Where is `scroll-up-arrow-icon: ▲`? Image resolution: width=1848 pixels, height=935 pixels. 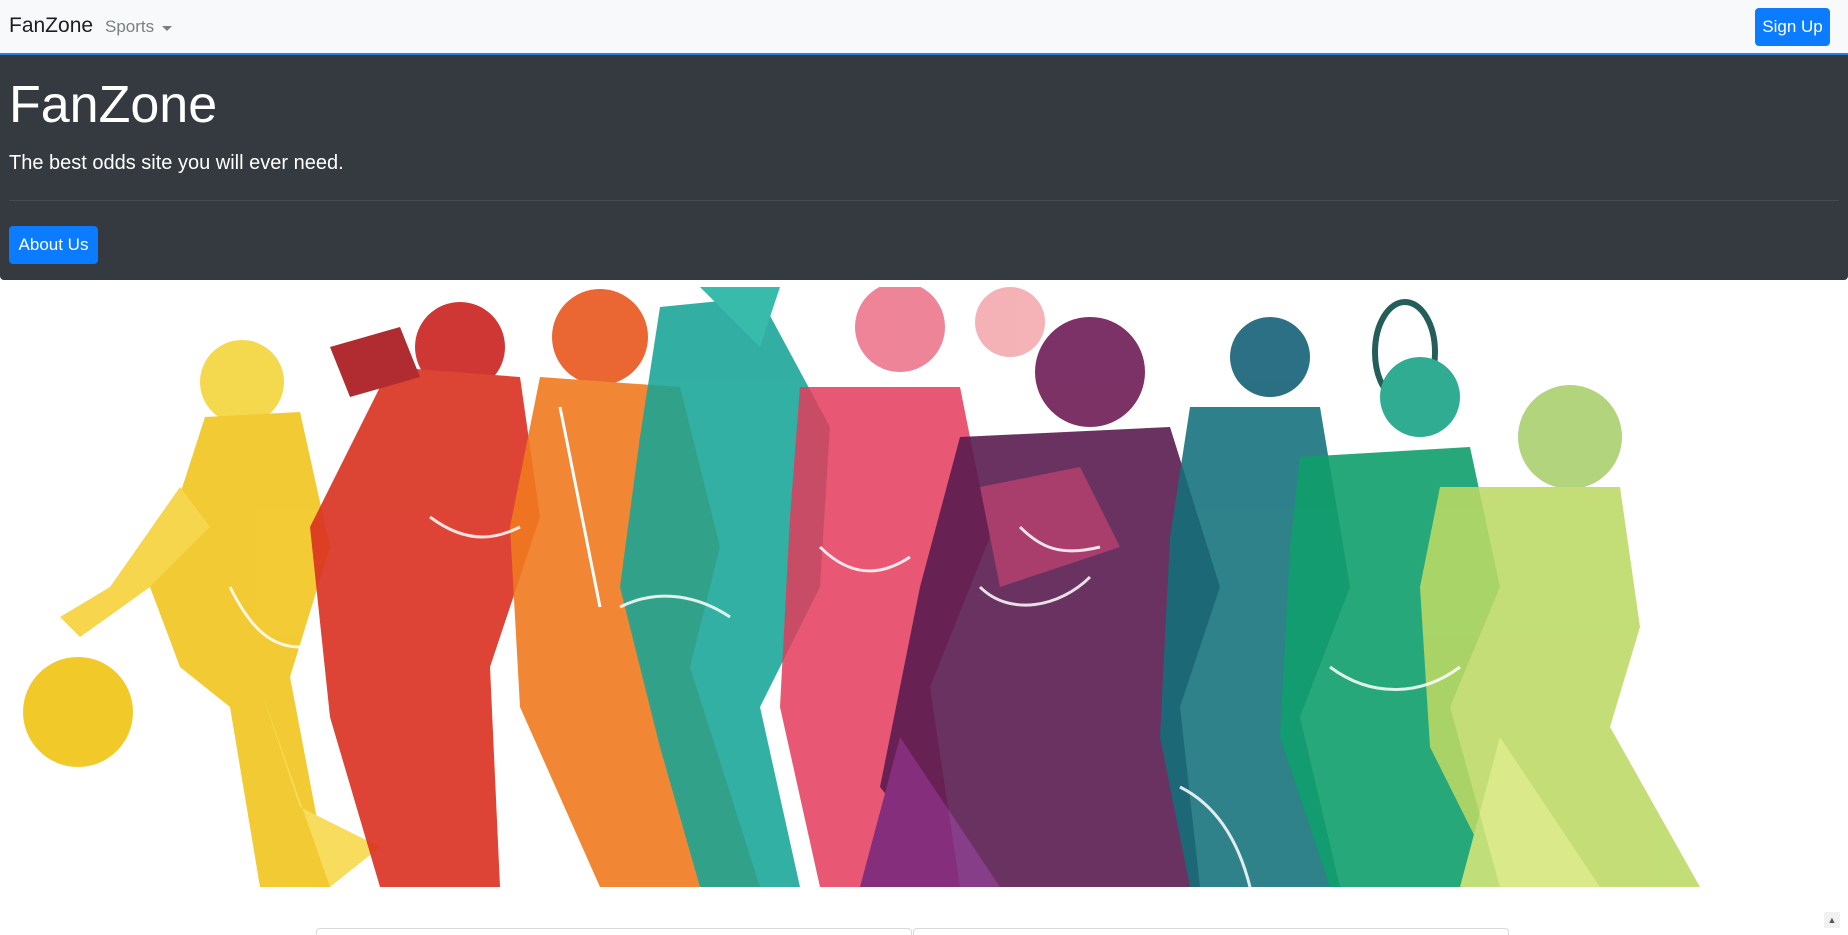
scroll-up-arrow-icon: ▲ is located at coordinates (1832, 920).